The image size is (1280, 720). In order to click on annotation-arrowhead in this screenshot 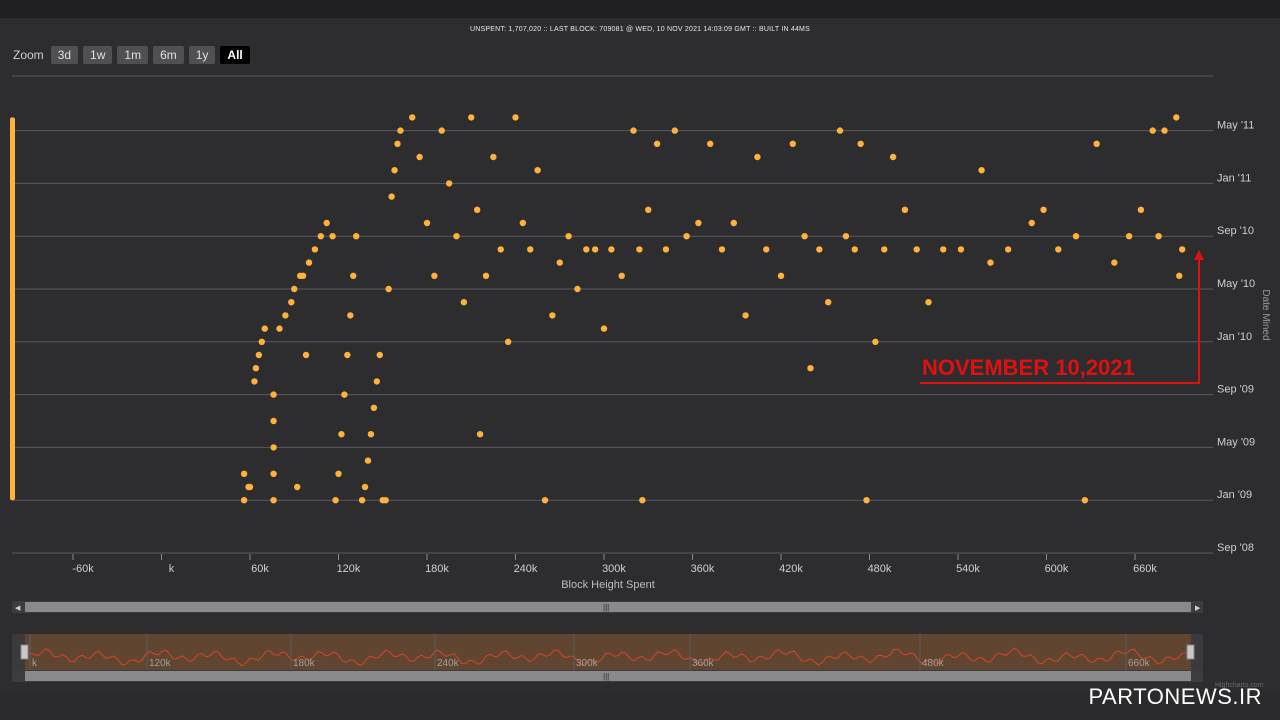, I will do `click(1199, 255)`.